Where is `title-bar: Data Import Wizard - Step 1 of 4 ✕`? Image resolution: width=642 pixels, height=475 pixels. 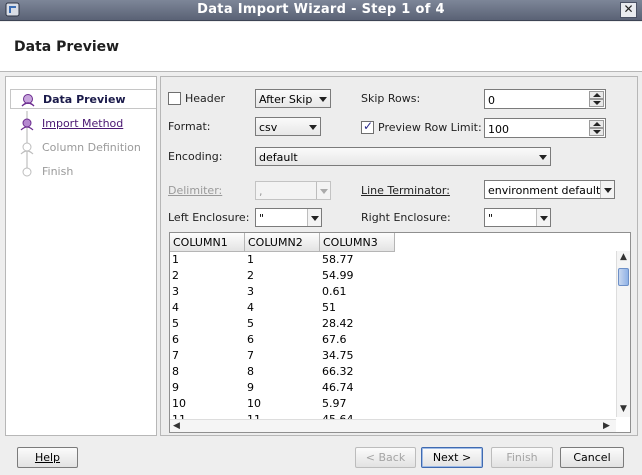
title-bar: Data Import Wizard - Step 1 of 4 ✕ is located at coordinates (321, 10).